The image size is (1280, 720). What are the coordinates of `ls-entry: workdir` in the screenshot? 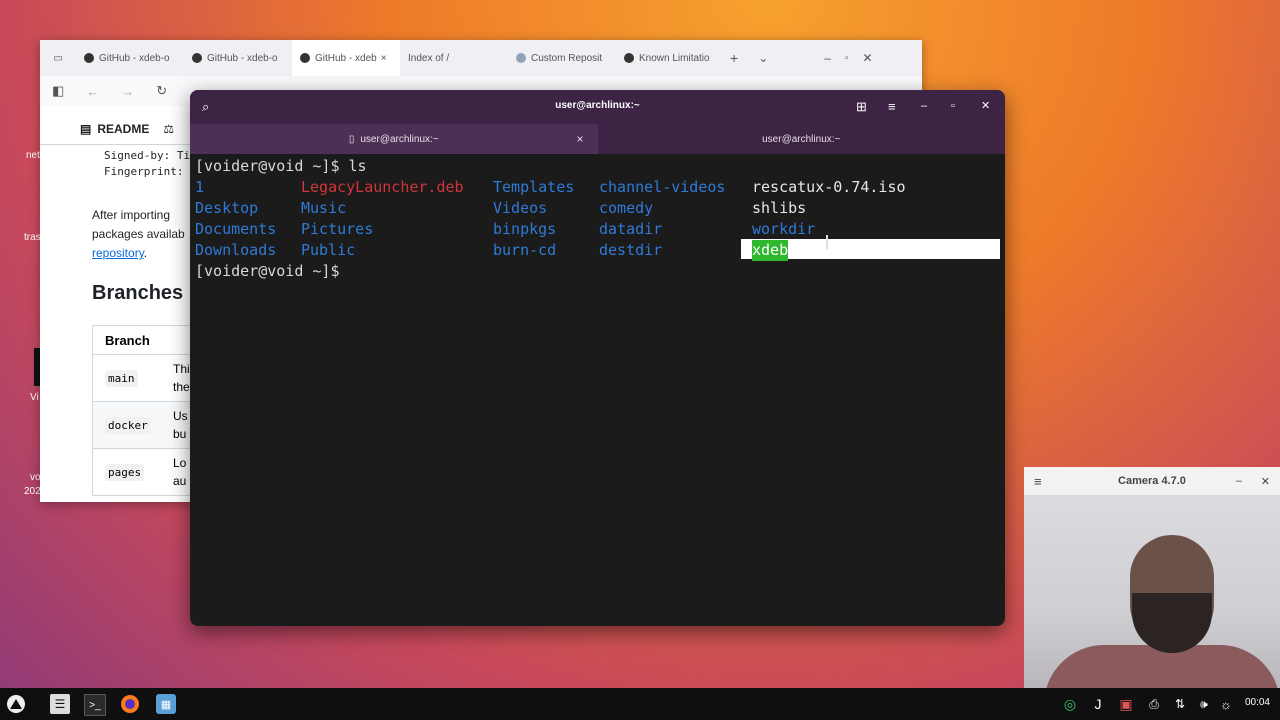 It's located at (784, 229).